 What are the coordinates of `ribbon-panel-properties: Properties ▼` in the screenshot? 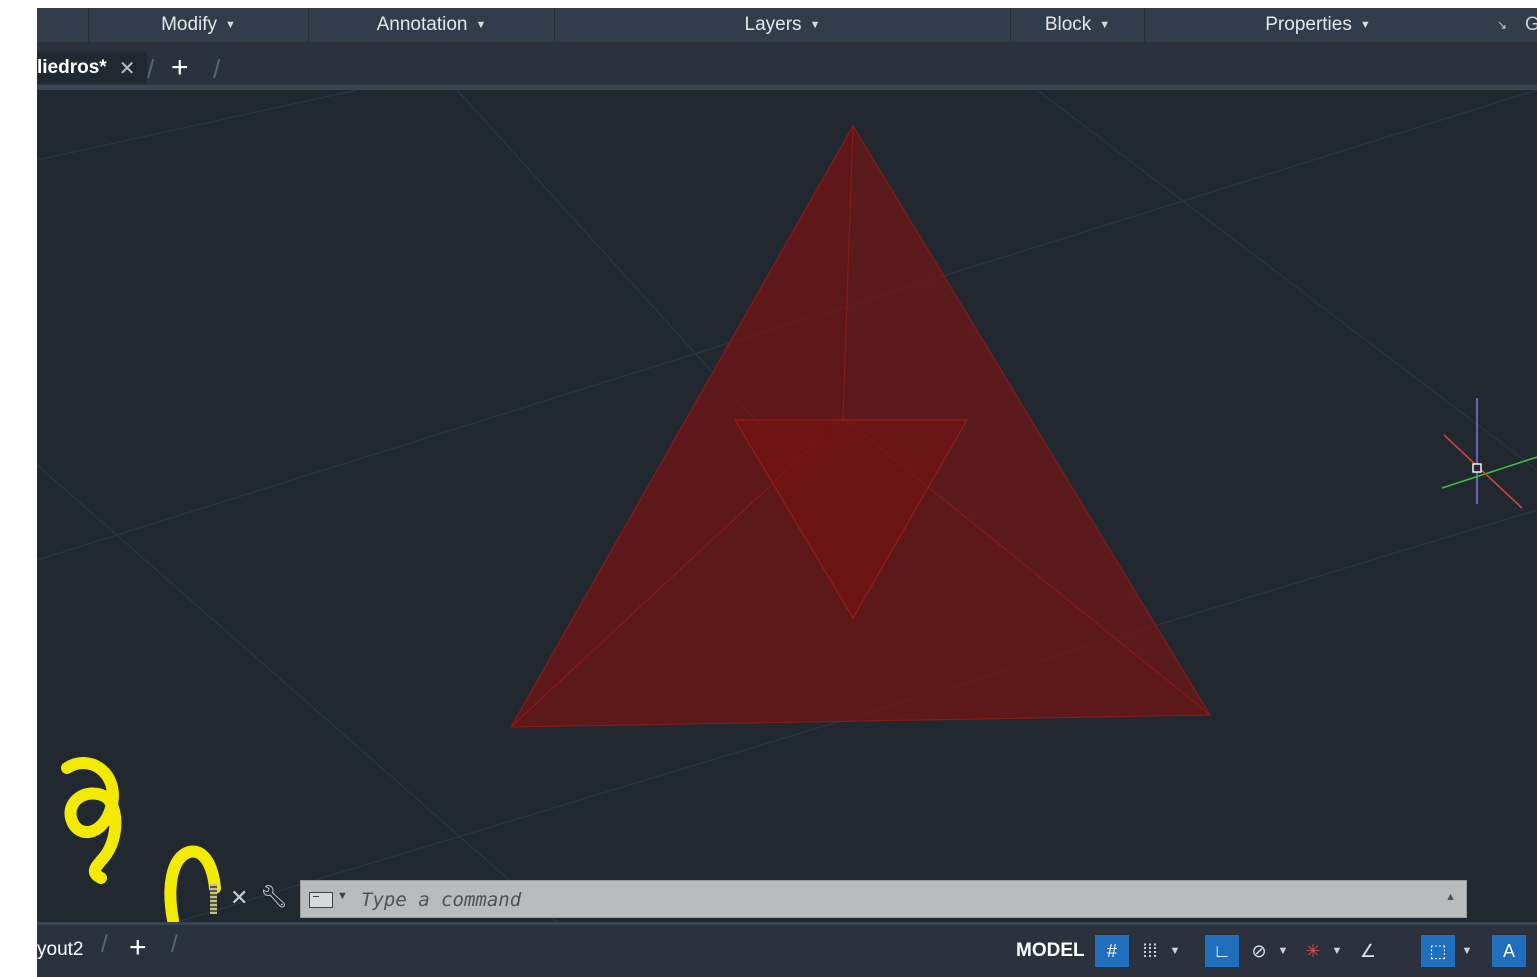 It's located at (1318, 25).